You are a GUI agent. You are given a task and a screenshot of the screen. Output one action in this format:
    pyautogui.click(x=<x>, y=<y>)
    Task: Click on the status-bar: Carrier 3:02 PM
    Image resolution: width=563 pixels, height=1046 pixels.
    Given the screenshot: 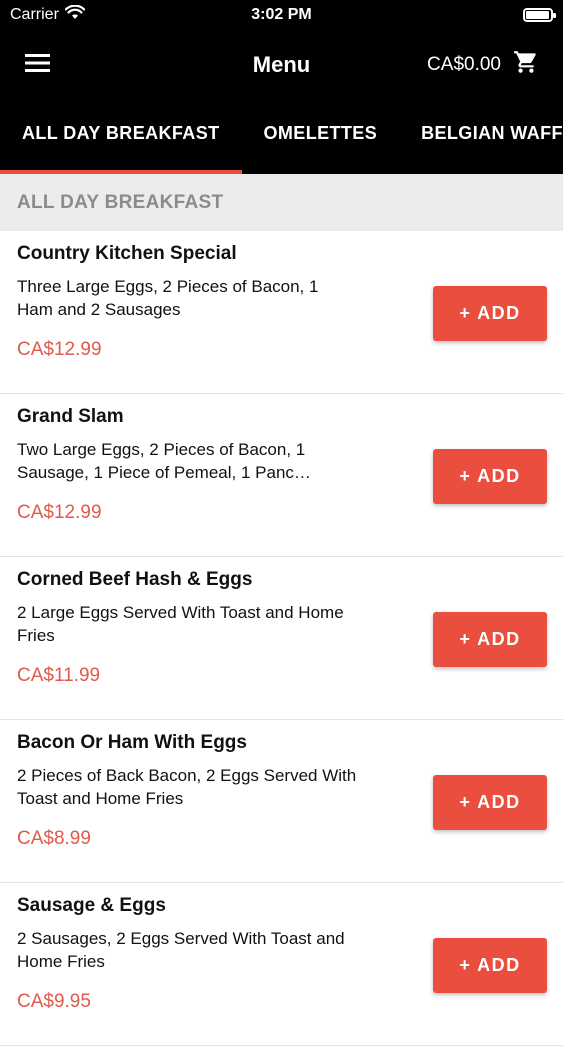 What is the action you would take?
    pyautogui.click(x=281, y=15)
    